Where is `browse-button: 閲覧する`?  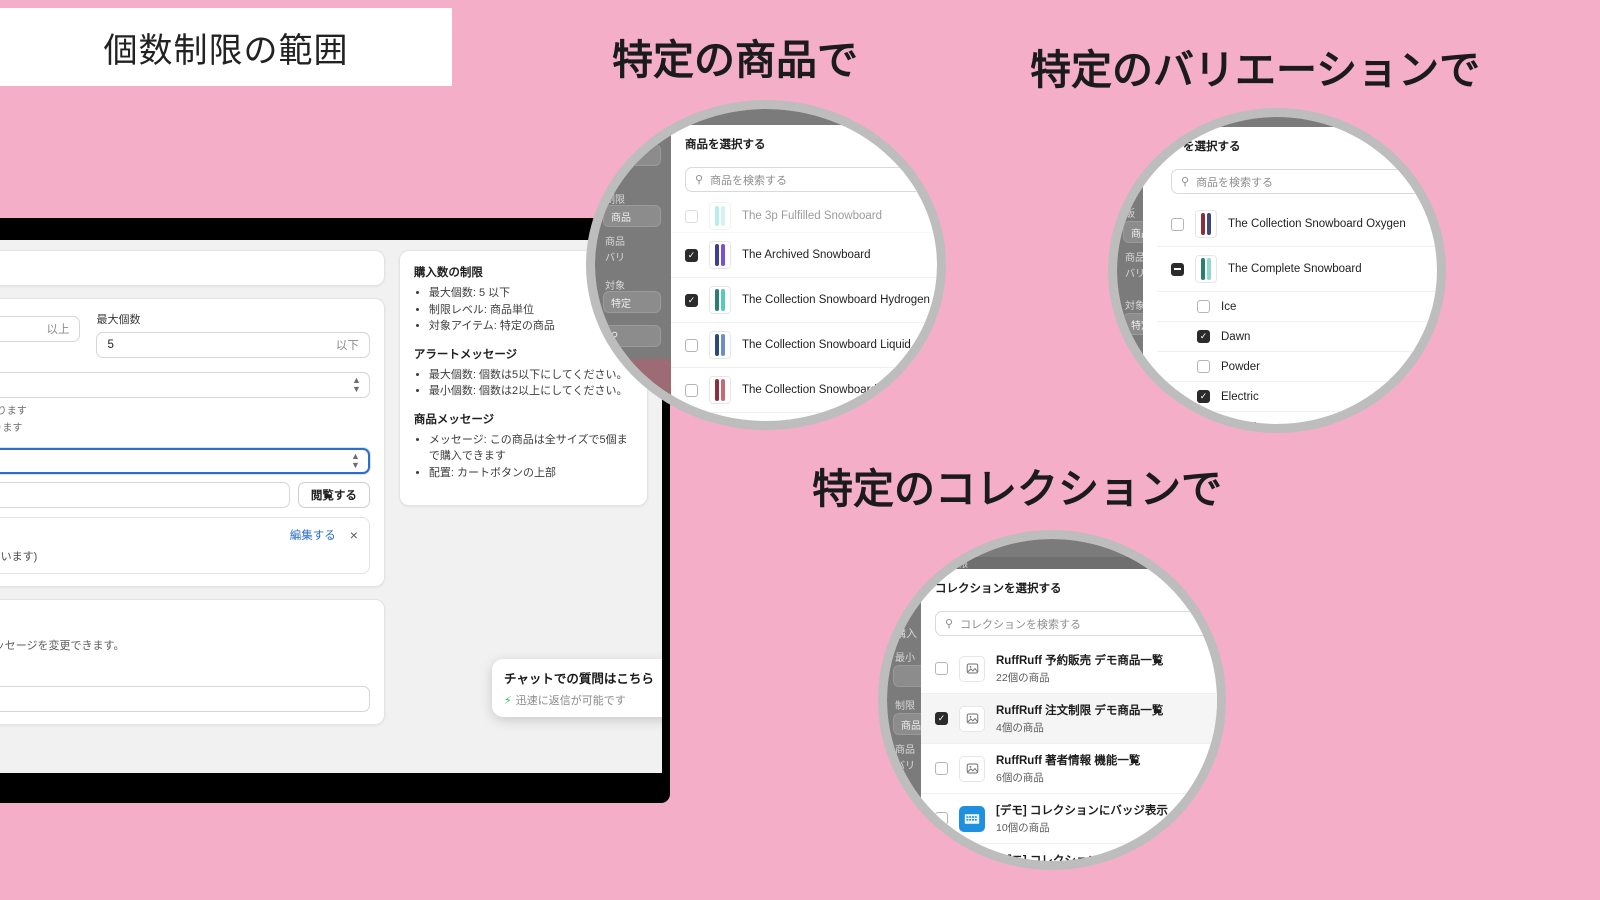
browse-button: 閲覧する is located at coordinates (333, 495).